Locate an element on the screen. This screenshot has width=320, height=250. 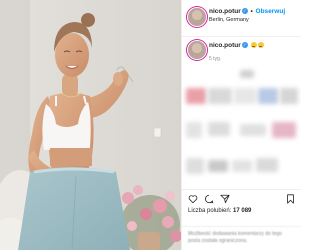
heart-icon is located at coordinates (193, 199).